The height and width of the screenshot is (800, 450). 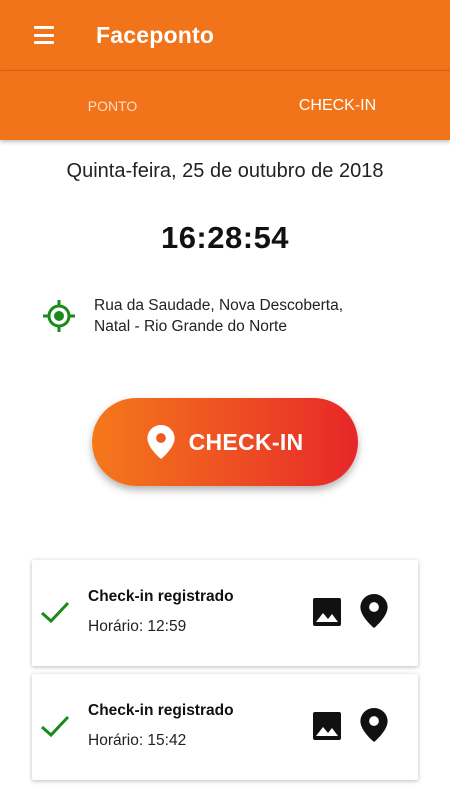 What do you see at coordinates (137, 626) in the screenshot?
I see `record-time: Horário: 12:59` at bounding box center [137, 626].